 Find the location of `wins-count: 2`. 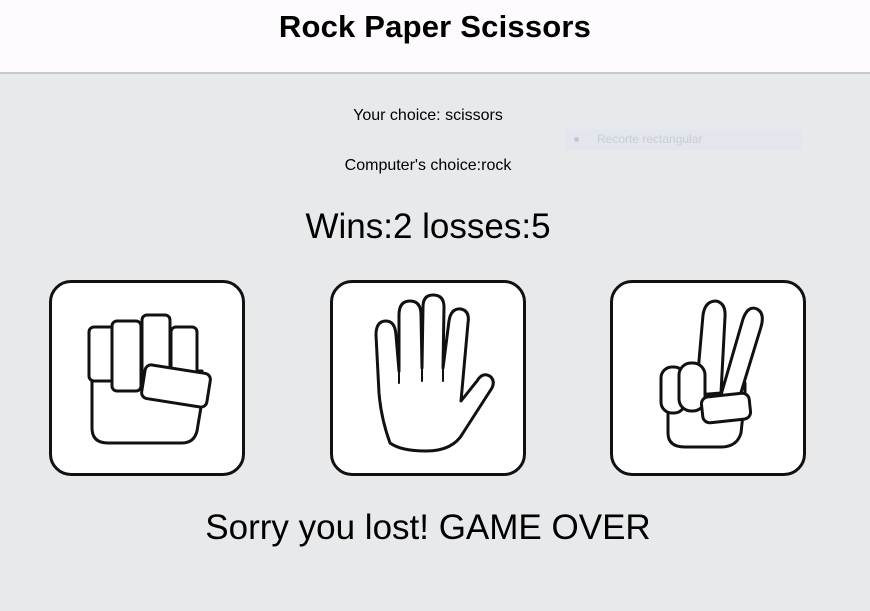

wins-count: 2 is located at coordinates (402, 226).